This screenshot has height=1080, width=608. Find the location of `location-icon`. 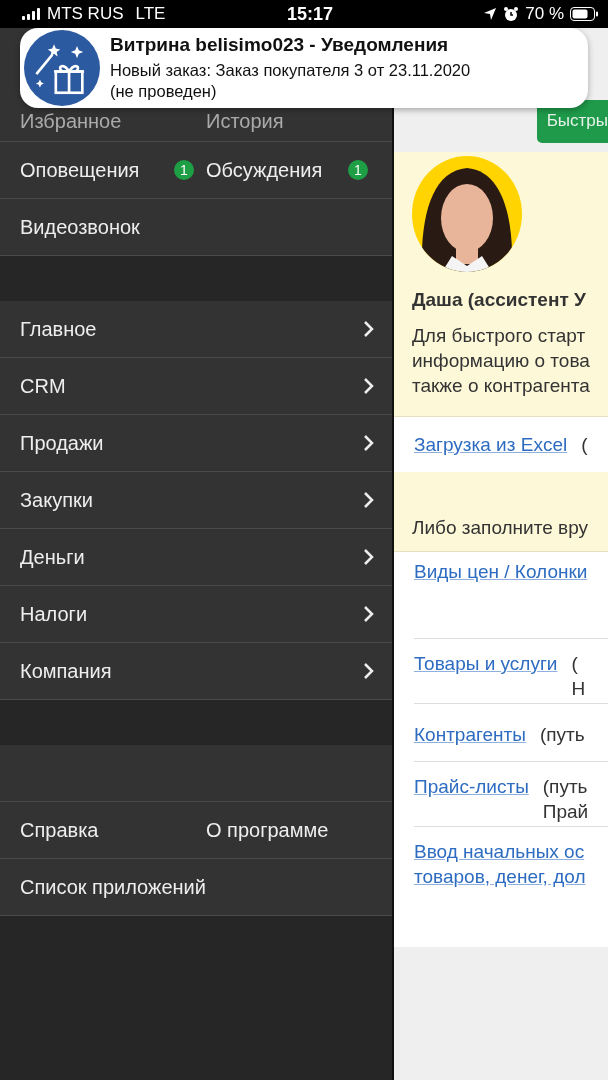

location-icon is located at coordinates (490, 14).